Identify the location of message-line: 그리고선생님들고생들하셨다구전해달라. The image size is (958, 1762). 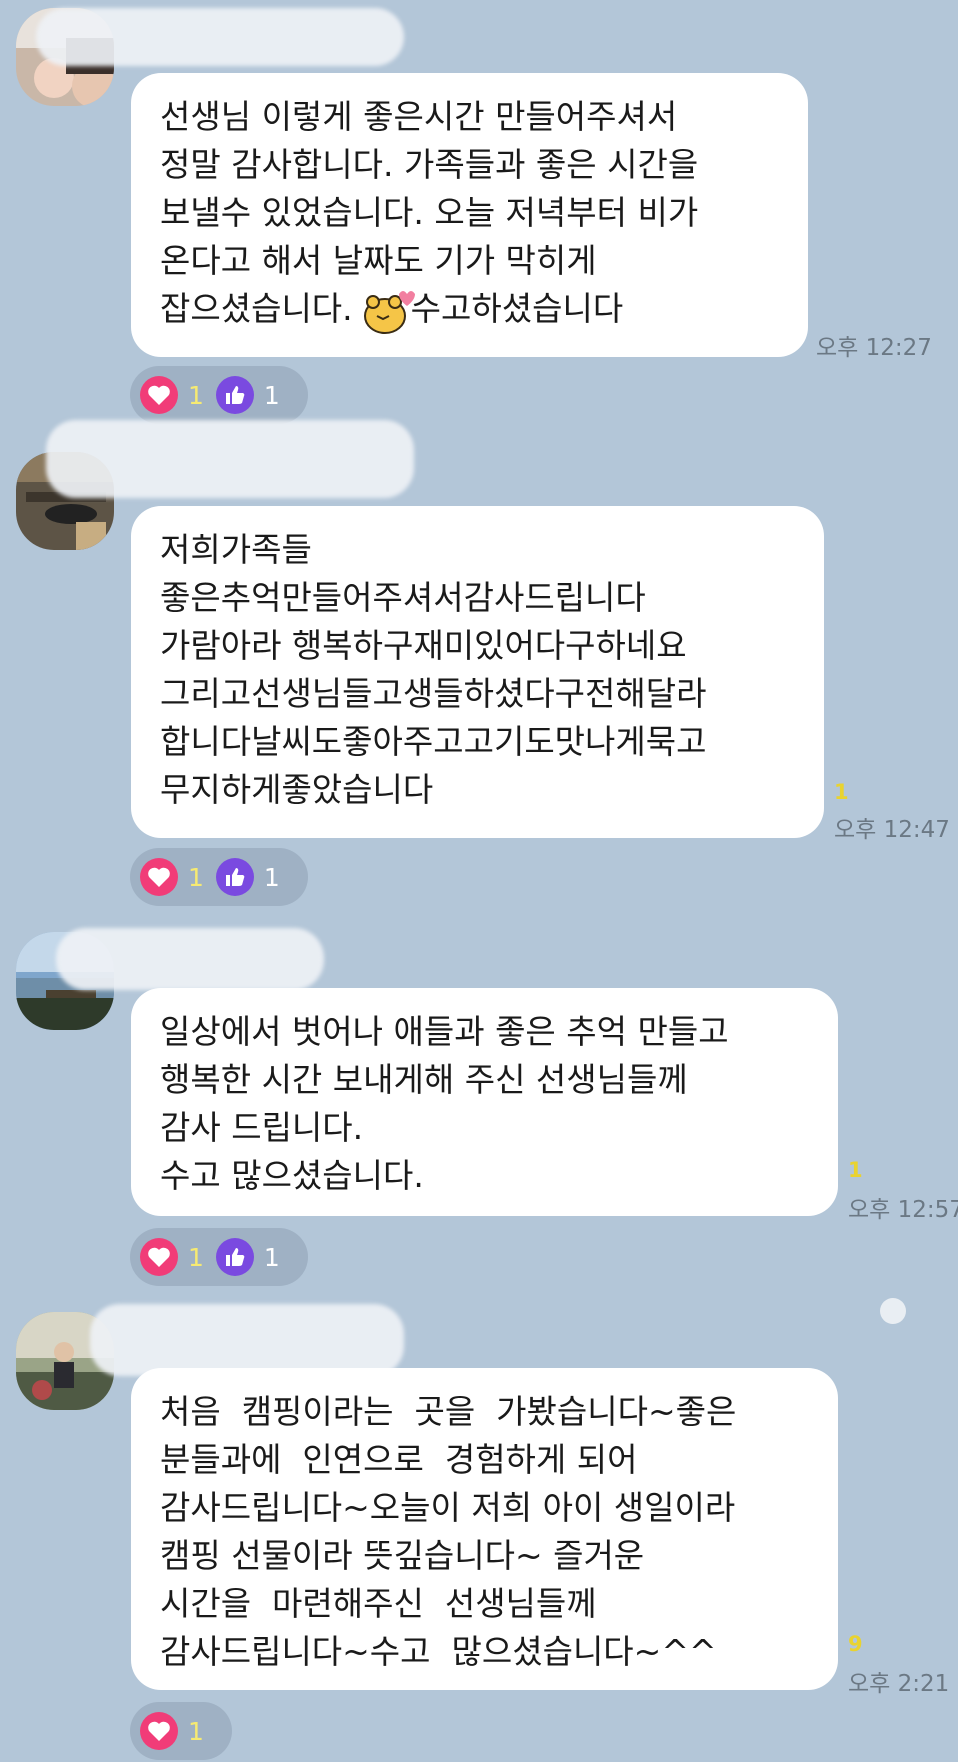
(433, 693).